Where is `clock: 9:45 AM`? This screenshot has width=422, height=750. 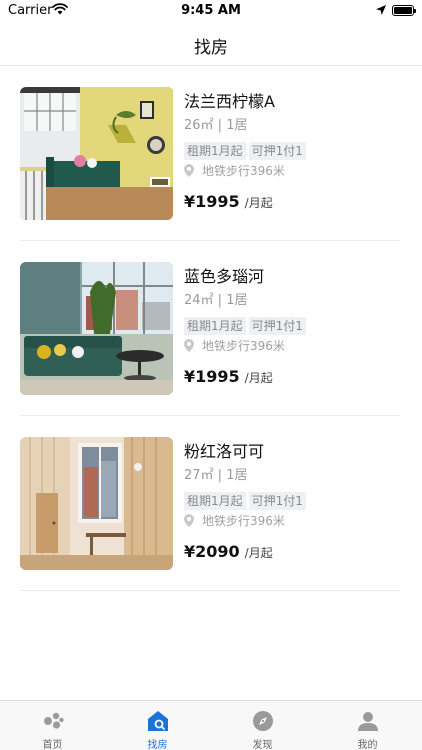
clock: 9:45 AM is located at coordinates (211, 10).